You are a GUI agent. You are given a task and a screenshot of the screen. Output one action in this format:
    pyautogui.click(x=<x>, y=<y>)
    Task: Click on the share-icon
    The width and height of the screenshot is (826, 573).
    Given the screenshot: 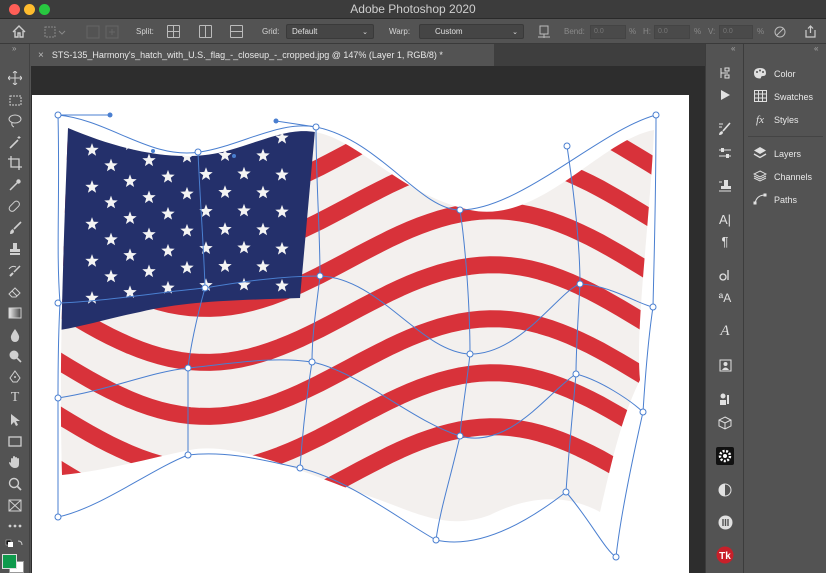 What is the action you would take?
    pyautogui.click(x=810, y=31)
    